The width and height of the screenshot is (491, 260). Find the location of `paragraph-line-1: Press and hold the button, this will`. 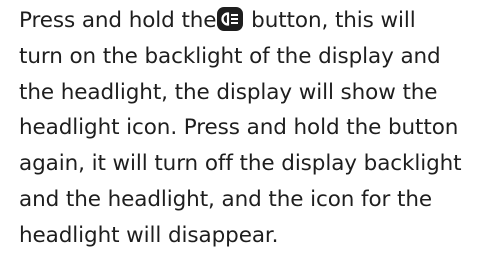

paragraph-line-1: Press and hold the button, this will is located at coordinates (254, 21).